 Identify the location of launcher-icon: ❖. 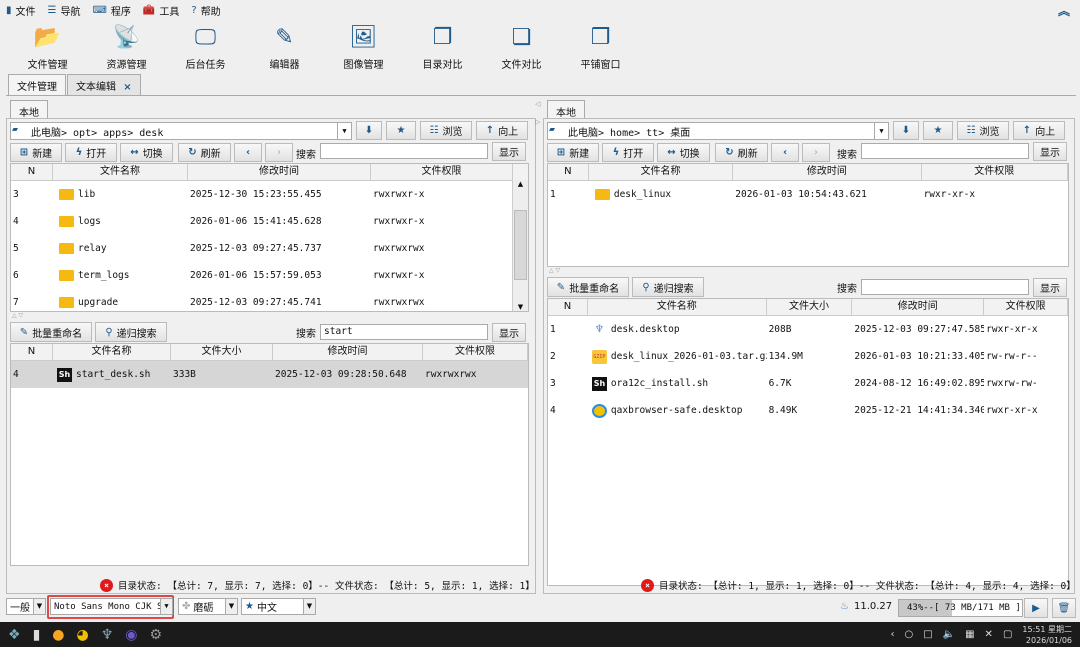
(14, 635).